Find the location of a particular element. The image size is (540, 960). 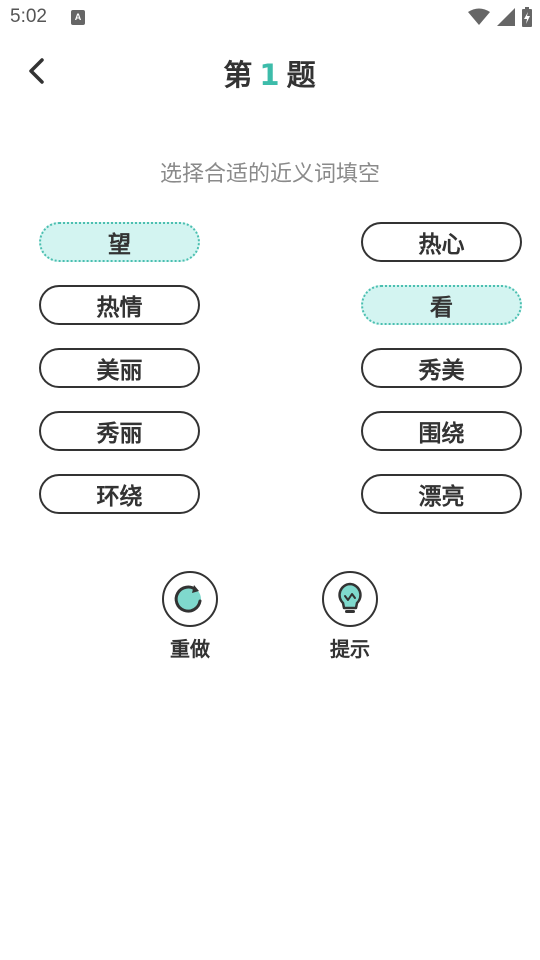

option-left-3: 美丽 is located at coordinates (119, 368).